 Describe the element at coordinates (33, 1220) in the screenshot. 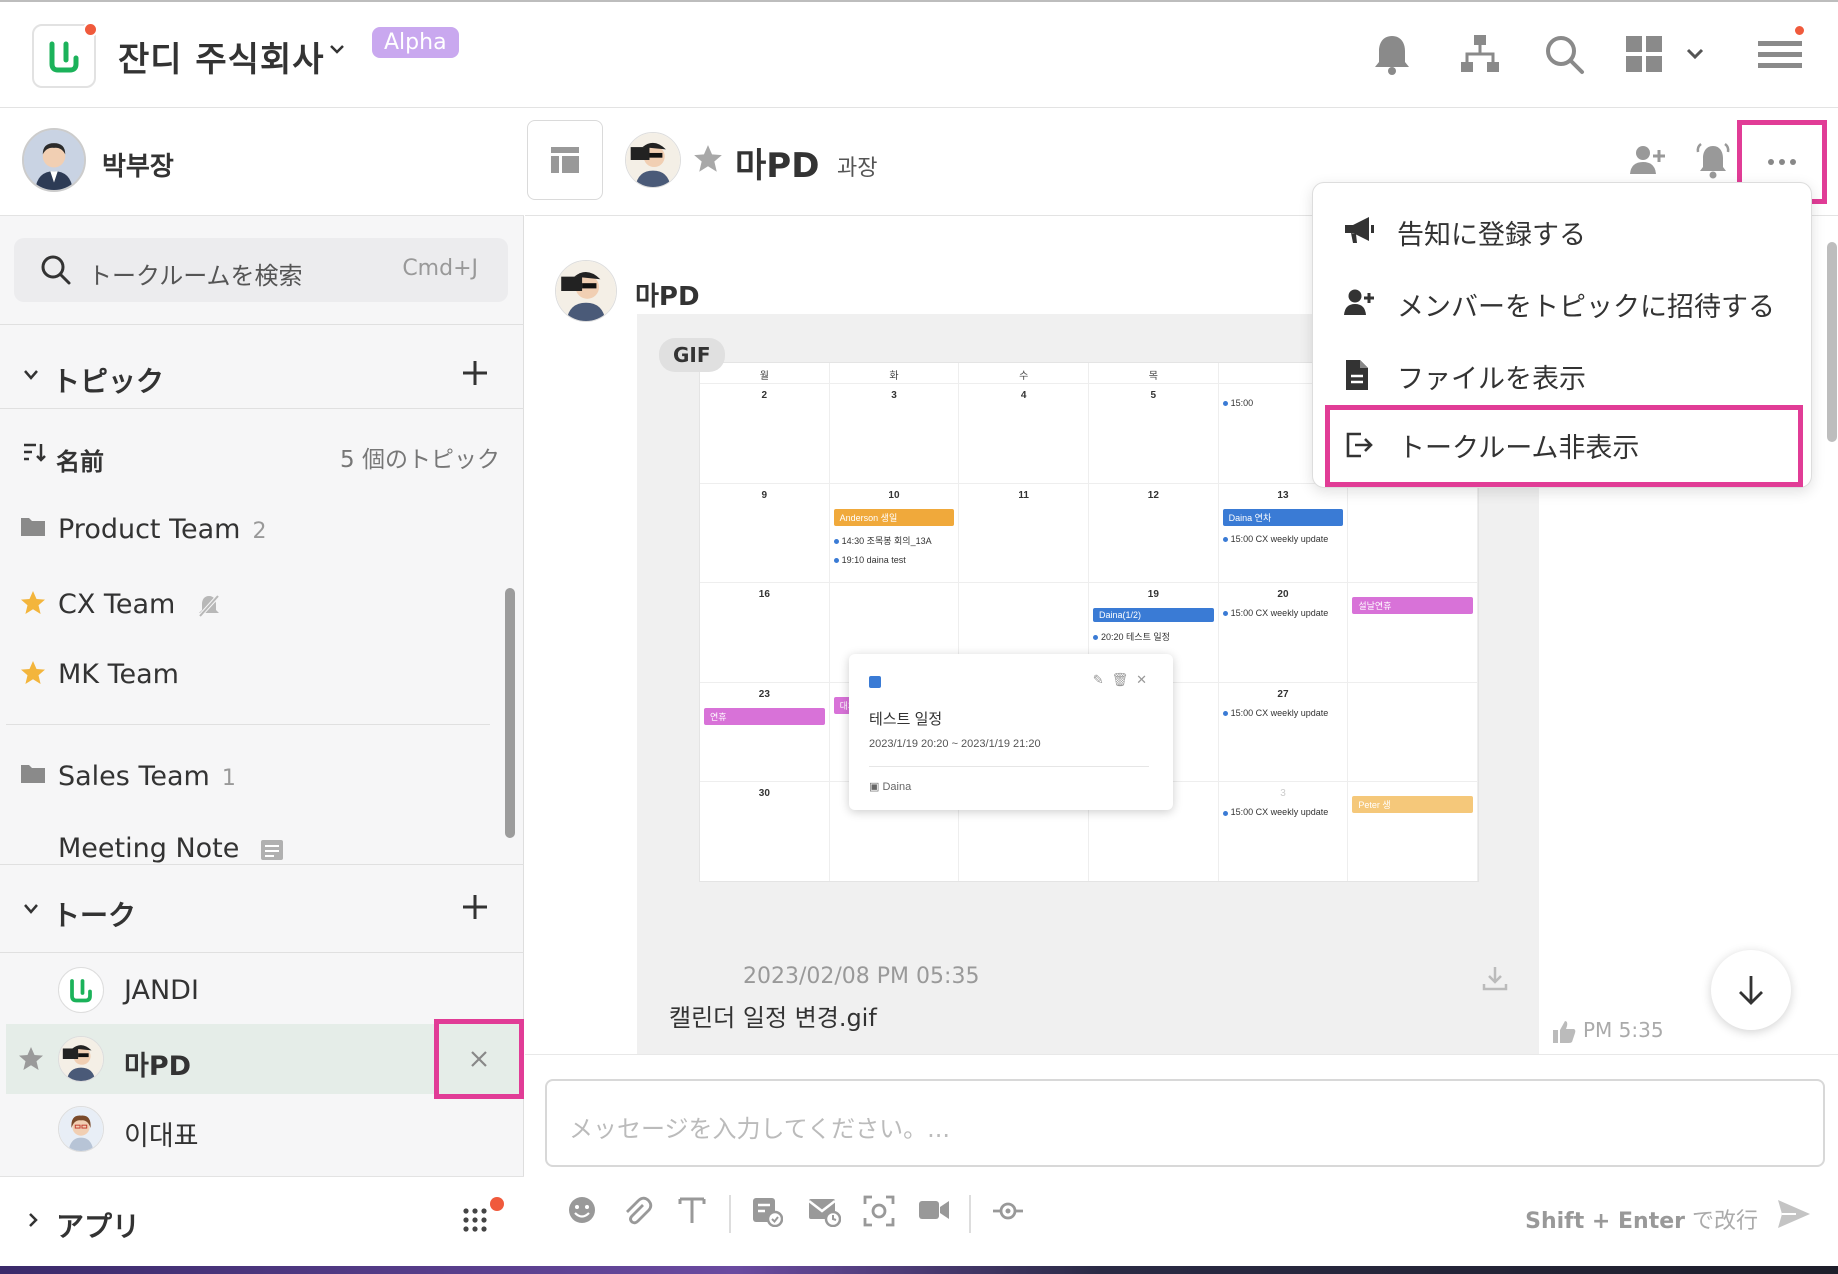

I see `chevron-right-icon` at that location.